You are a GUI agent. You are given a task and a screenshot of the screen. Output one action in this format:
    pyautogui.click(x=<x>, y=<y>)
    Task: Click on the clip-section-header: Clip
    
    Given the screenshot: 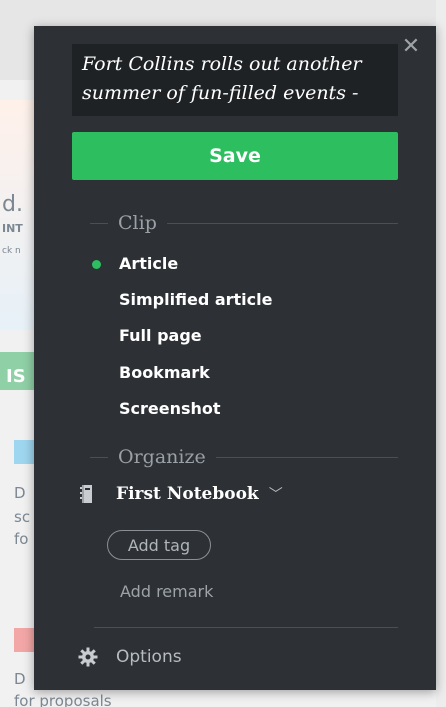 What is the action you would take?
    pyautogui.click(x=244, y=223)
    